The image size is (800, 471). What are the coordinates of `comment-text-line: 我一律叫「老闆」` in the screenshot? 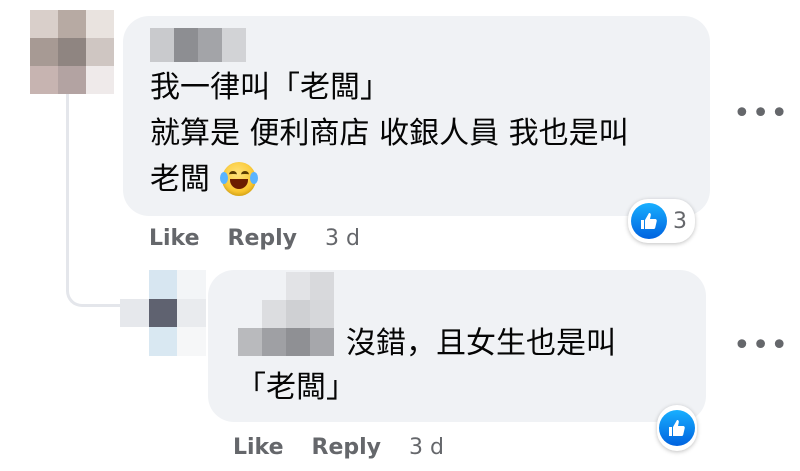 It's located at (270, 87).